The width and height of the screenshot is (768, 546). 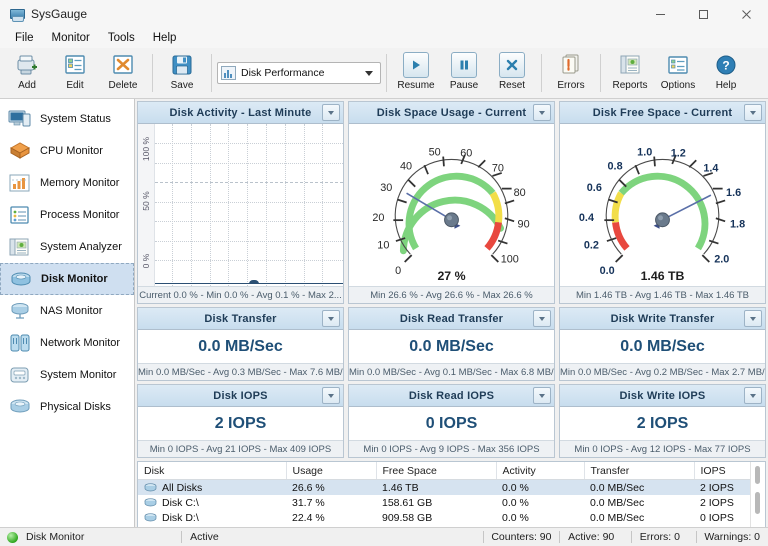 I want to click on scrollbar-thumb-lower, so click(x=757, y=503).